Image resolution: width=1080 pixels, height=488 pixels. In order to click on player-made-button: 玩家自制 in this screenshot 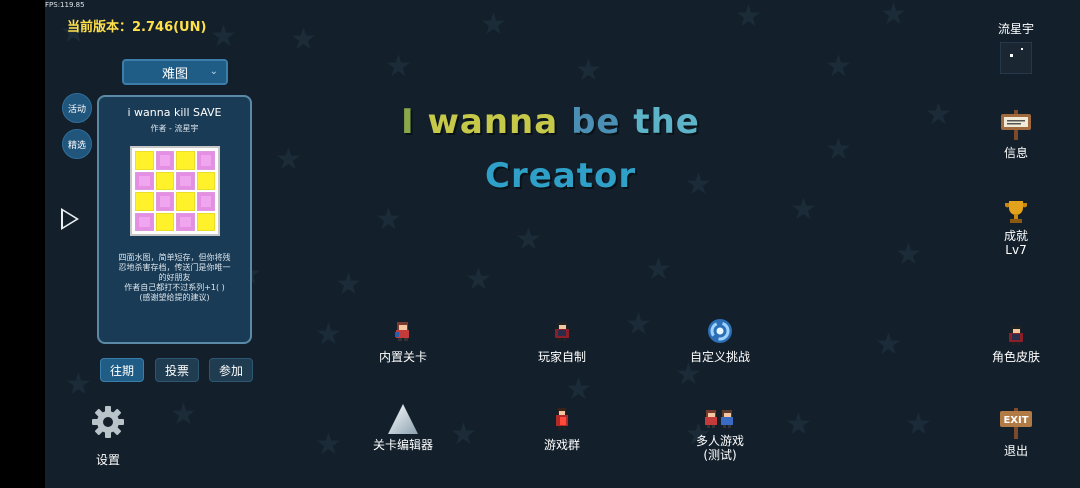, I will do `click(562, 340)`.